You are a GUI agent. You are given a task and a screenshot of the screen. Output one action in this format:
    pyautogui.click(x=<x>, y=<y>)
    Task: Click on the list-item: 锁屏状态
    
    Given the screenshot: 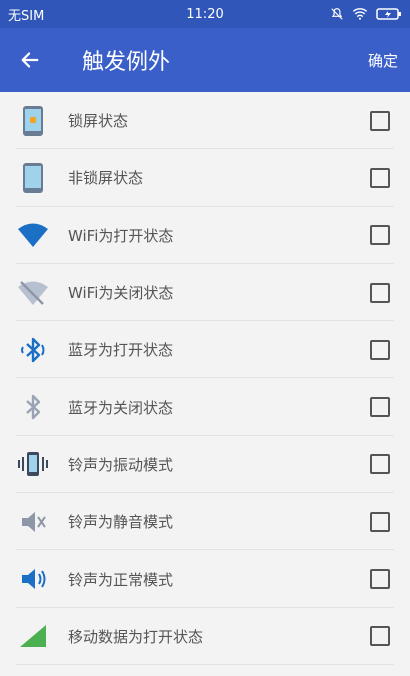 What is the action you would take?
    pyautogui.click(x=205, y=121)
    